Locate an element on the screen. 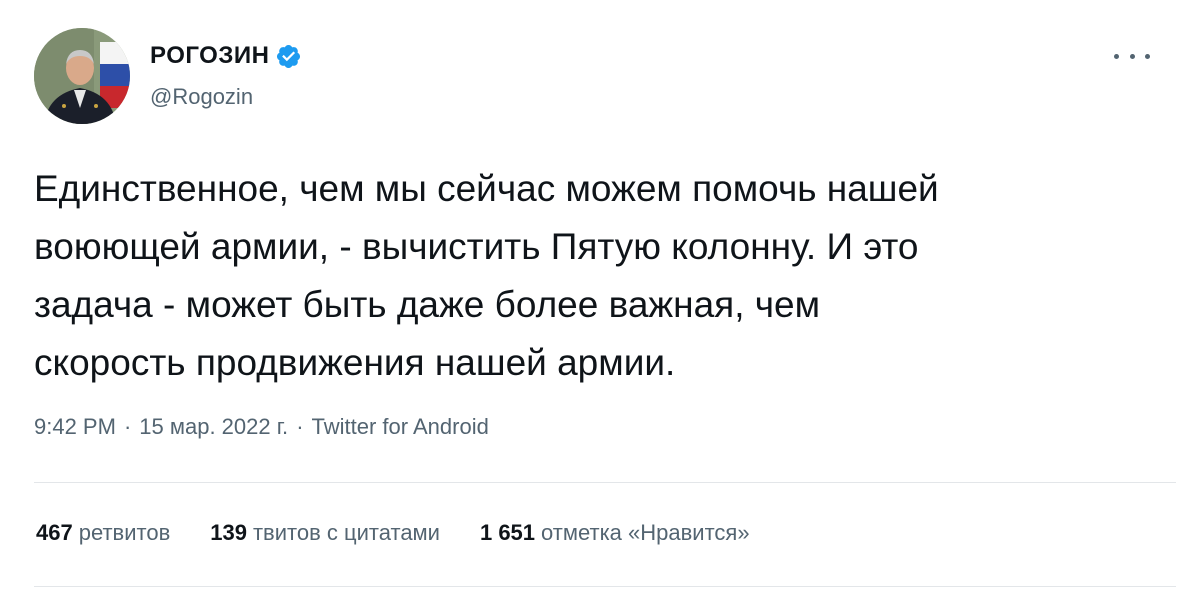 This screenshot has height=606, width=1200. retweets-stat: 467 ретвитов is located at coordinates (103, 533).